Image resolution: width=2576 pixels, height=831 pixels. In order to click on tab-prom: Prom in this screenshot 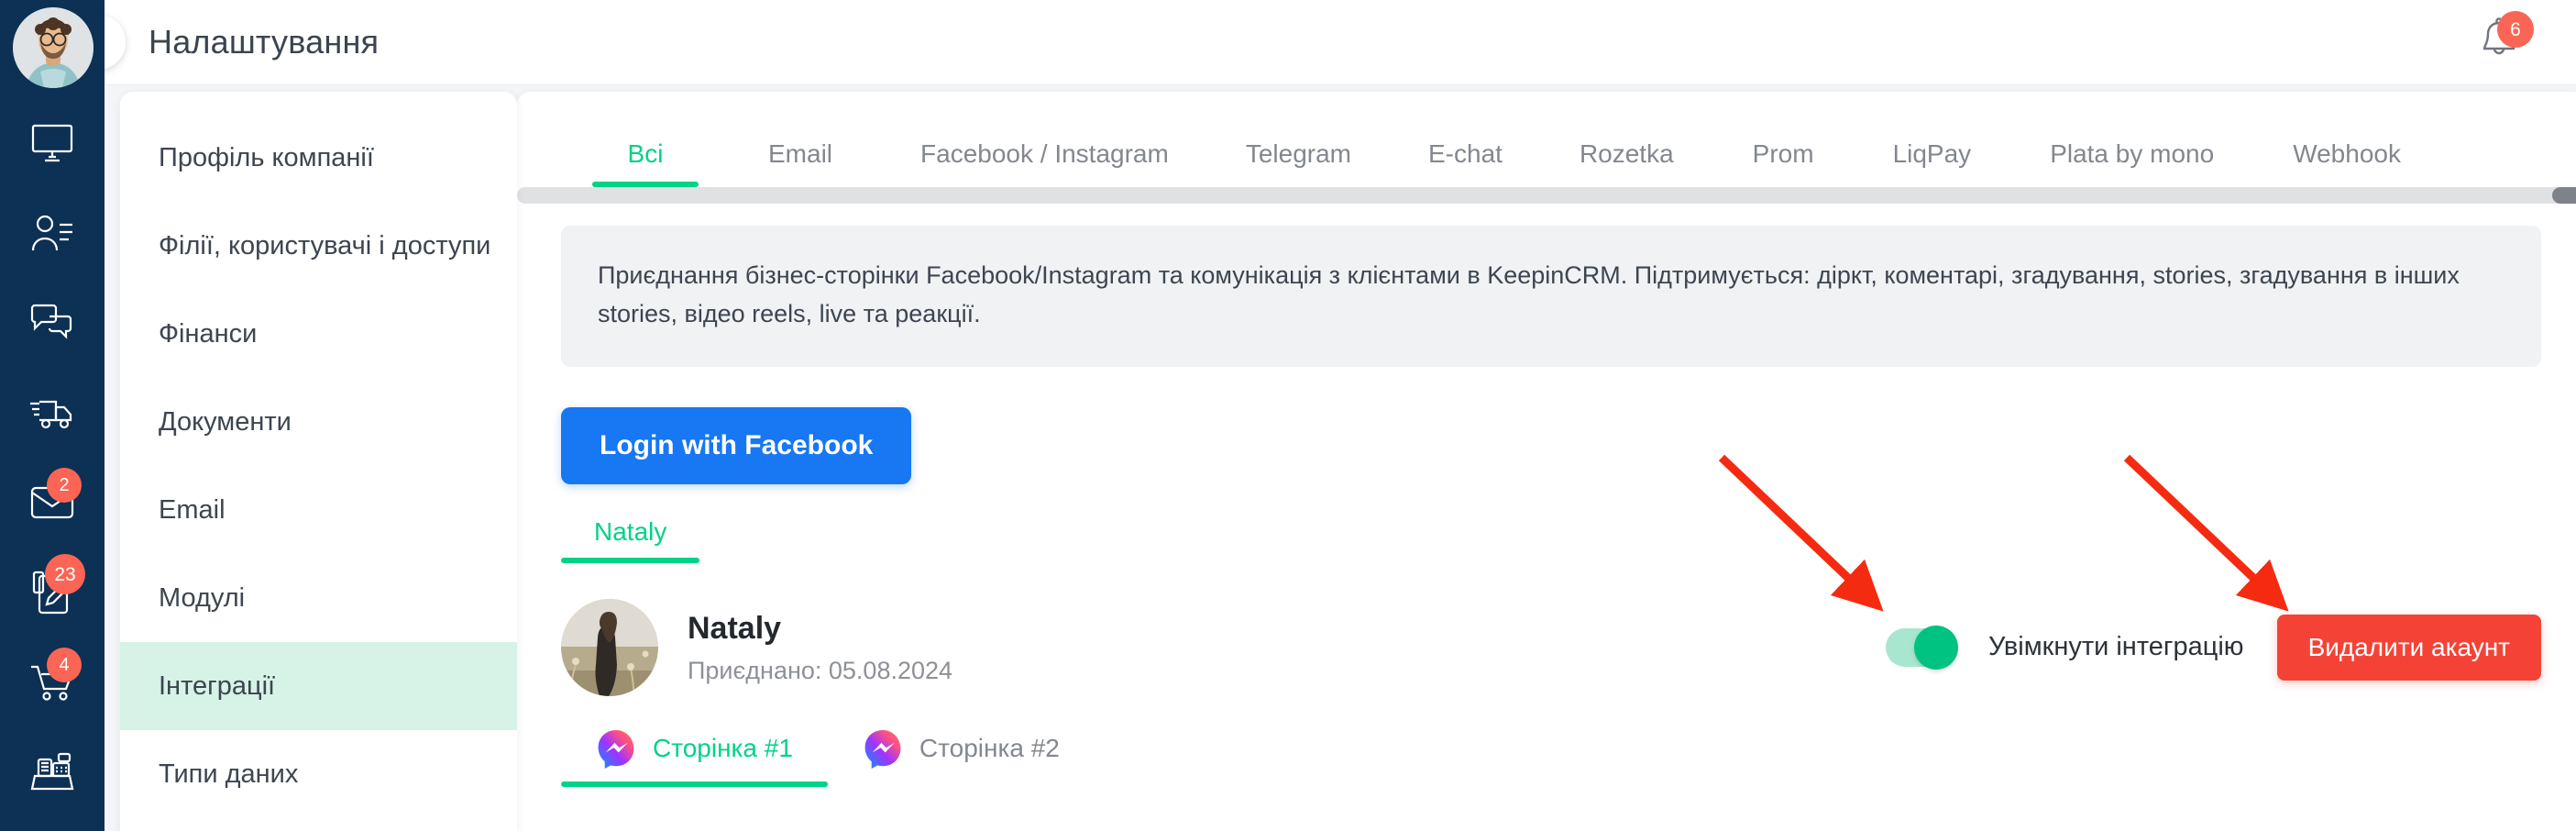, I will do `click(1783, 163)`.